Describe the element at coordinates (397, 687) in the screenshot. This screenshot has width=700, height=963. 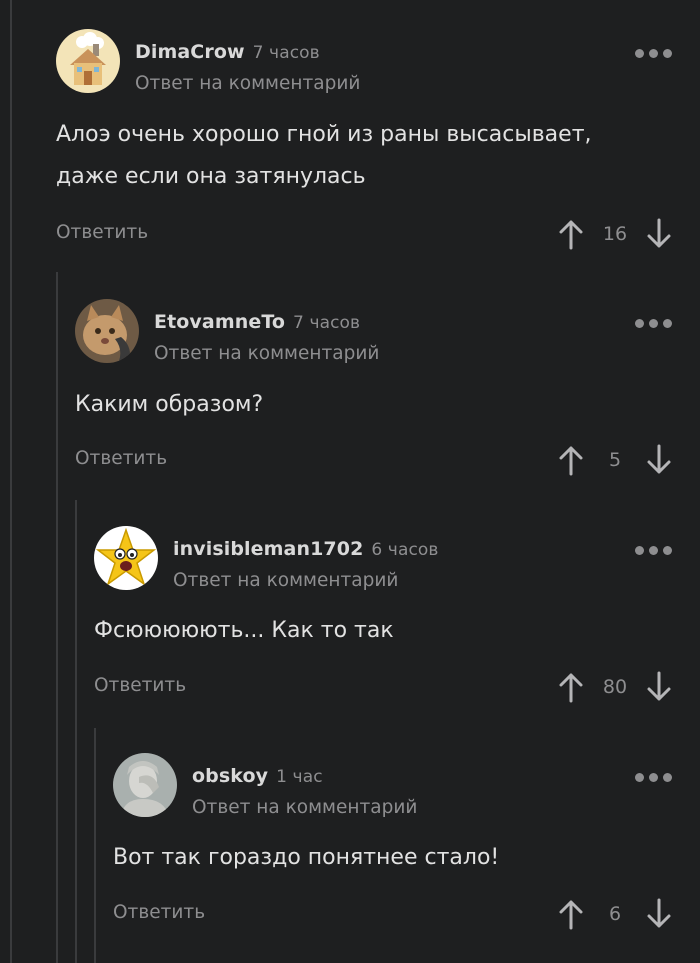
I see `comment-actions: Ответить 80` at that location.